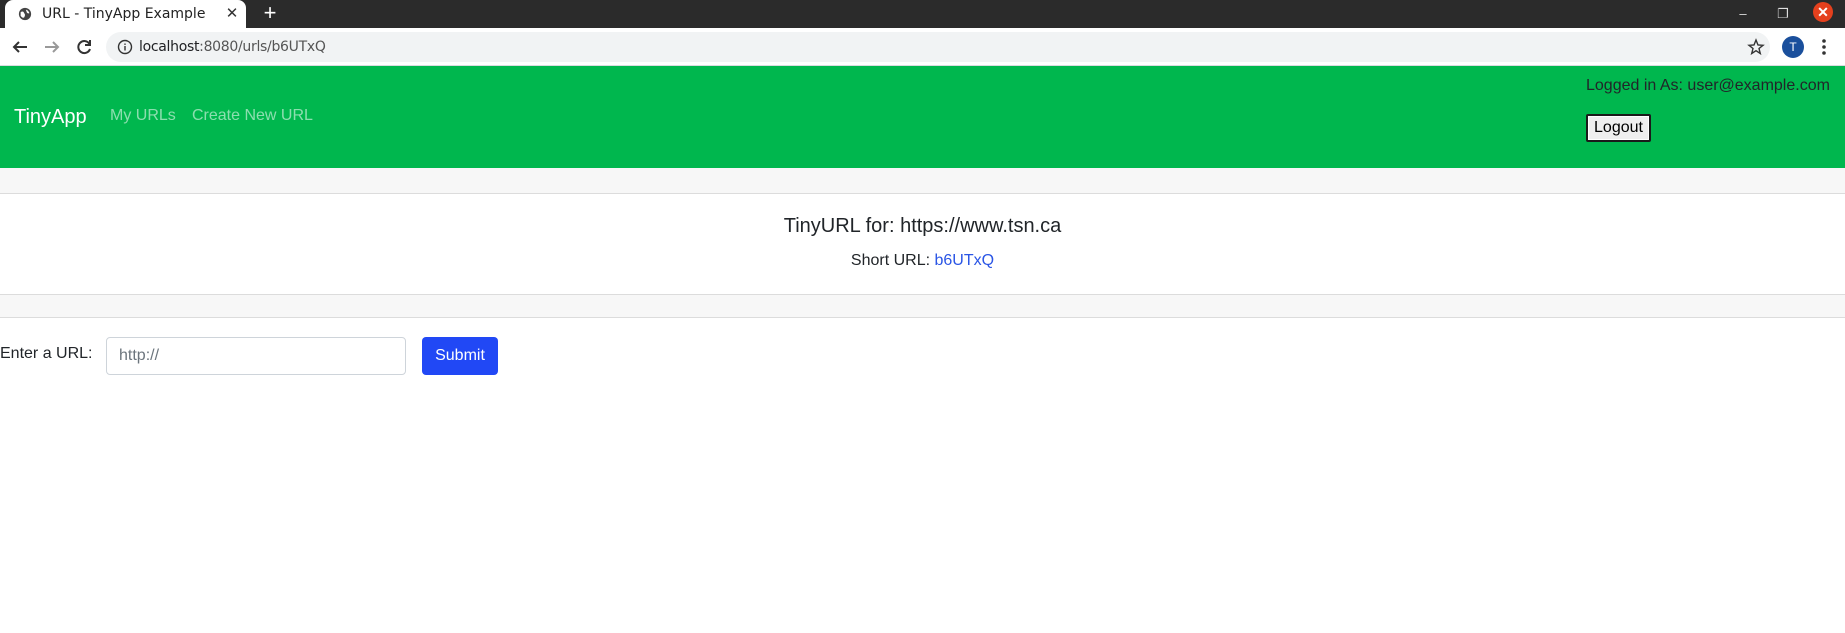 The width and height of the screenshot is (1845, 633). What do you see at coordinates (460, 356) in the screenshot?
I see `submit-button: Submit` at bounding box center [460, 356].